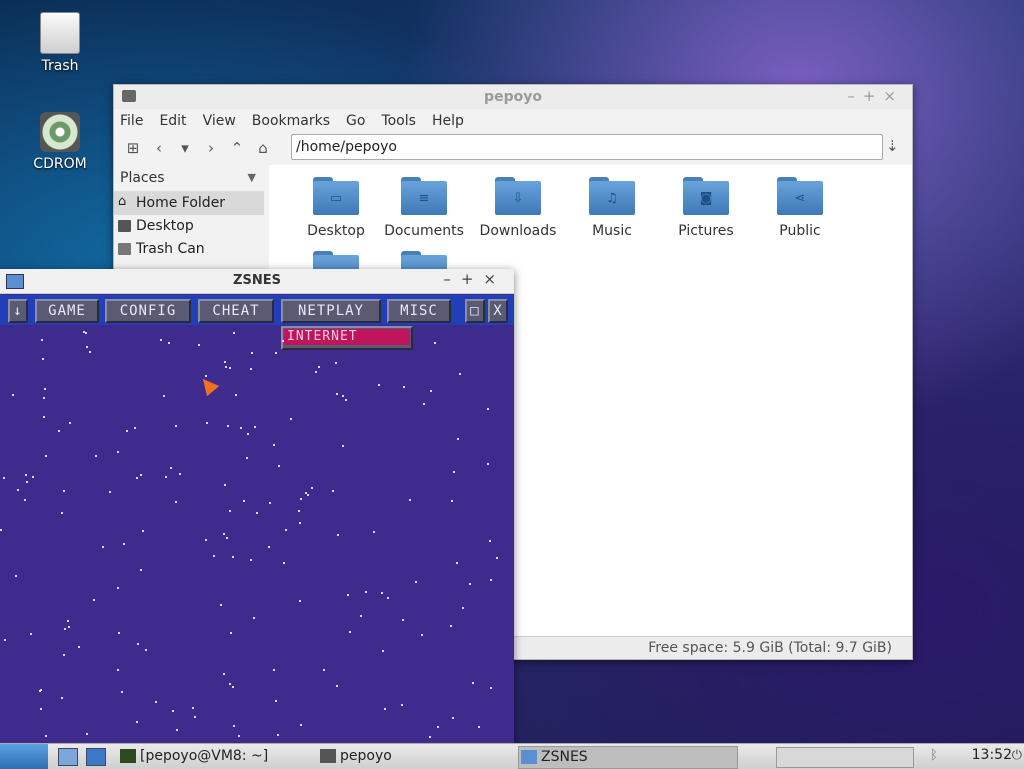  Describe the element at coordinates (60, 164) in the screenshot. I see `desktop-icon-label: CDROM` at that location.